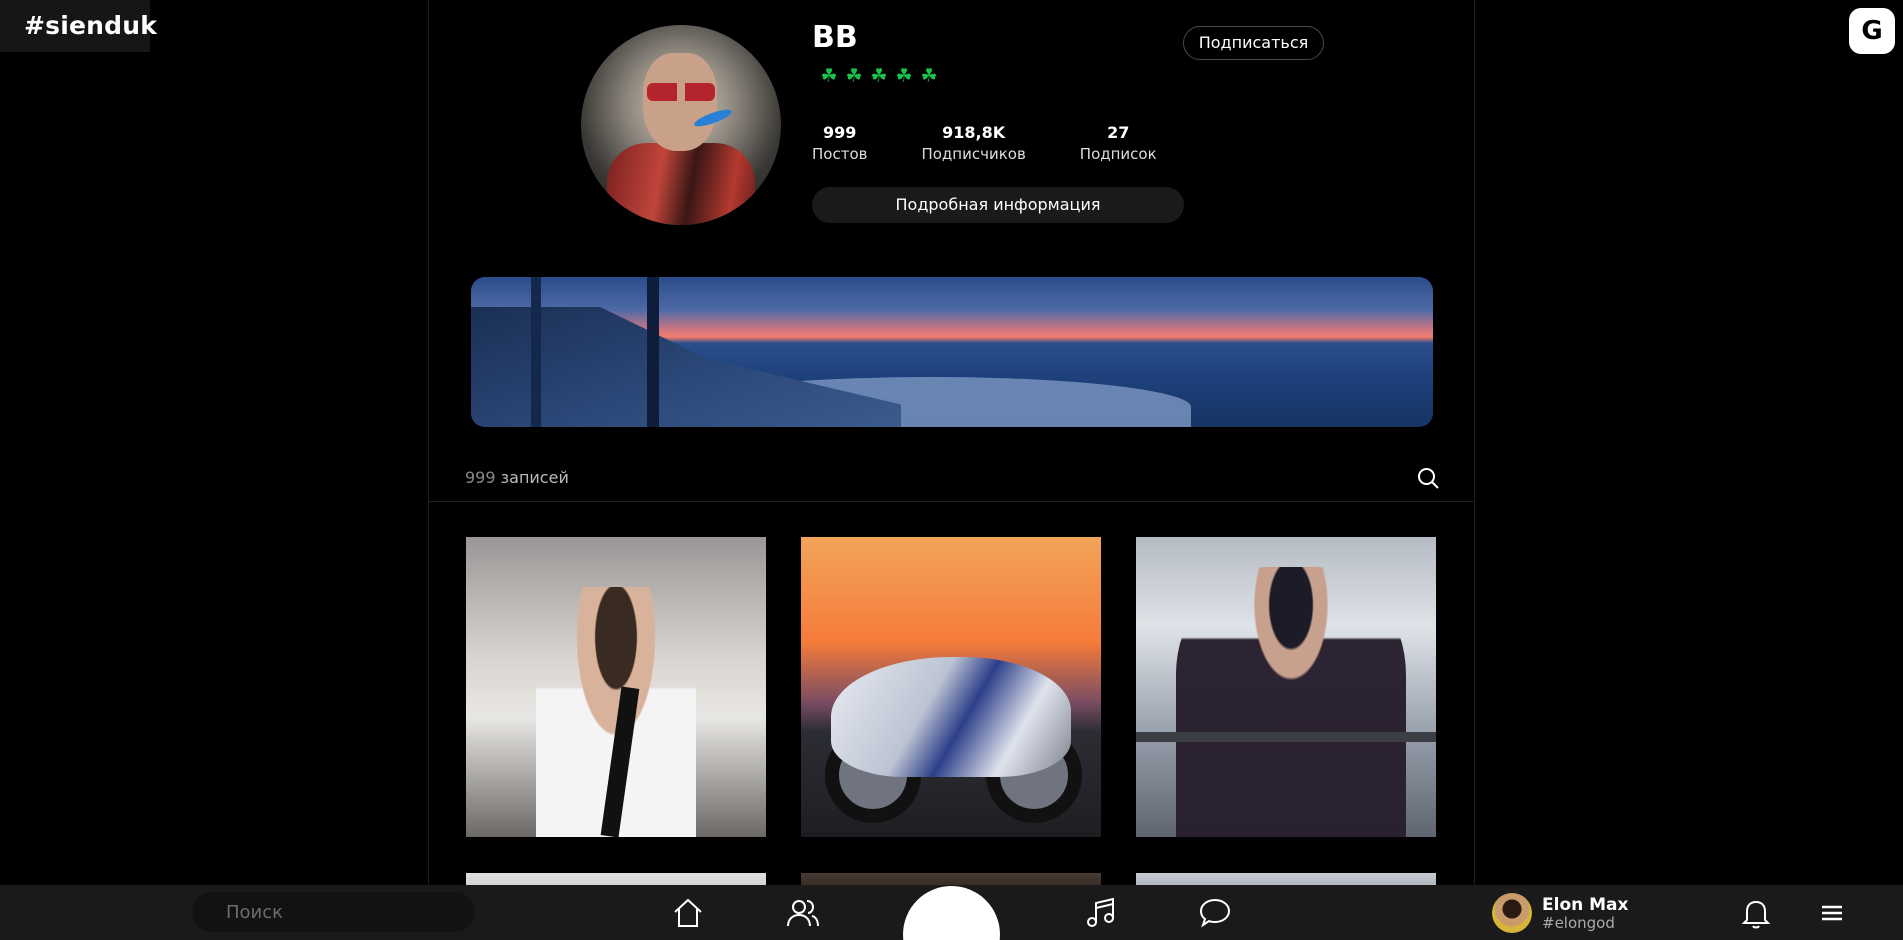 This screenshot has width=1903, height=940. What do you see at coordinates (1428, 478) in the screenshot?
I see `search-icon` at bounding box center [1428, 478].